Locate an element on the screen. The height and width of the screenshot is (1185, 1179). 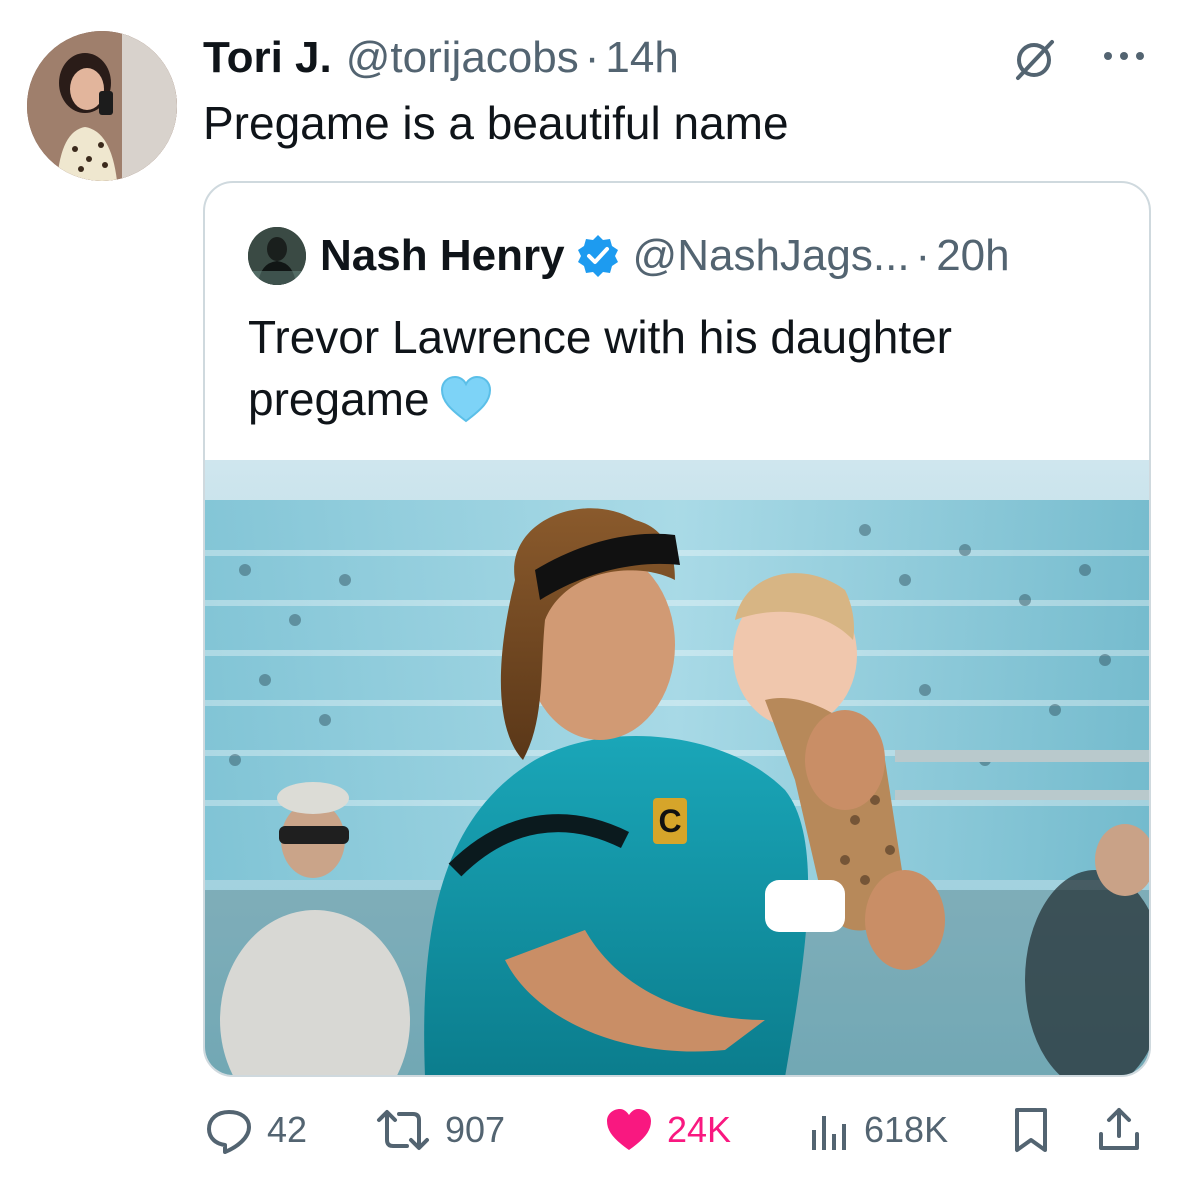
reply-icon is located at coordinates (229, 1132).